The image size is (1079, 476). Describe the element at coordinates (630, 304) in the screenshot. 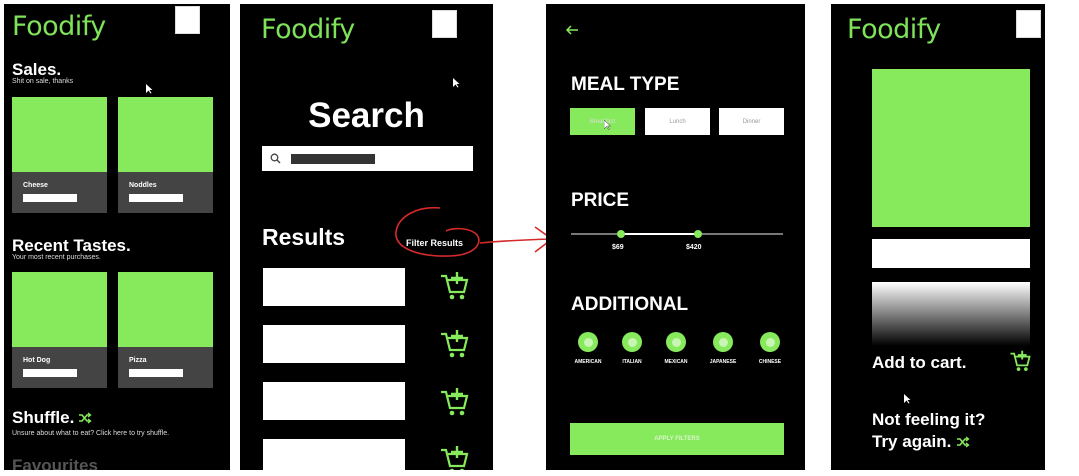

I see `additional-heading: ADDITIONAL` at that location.